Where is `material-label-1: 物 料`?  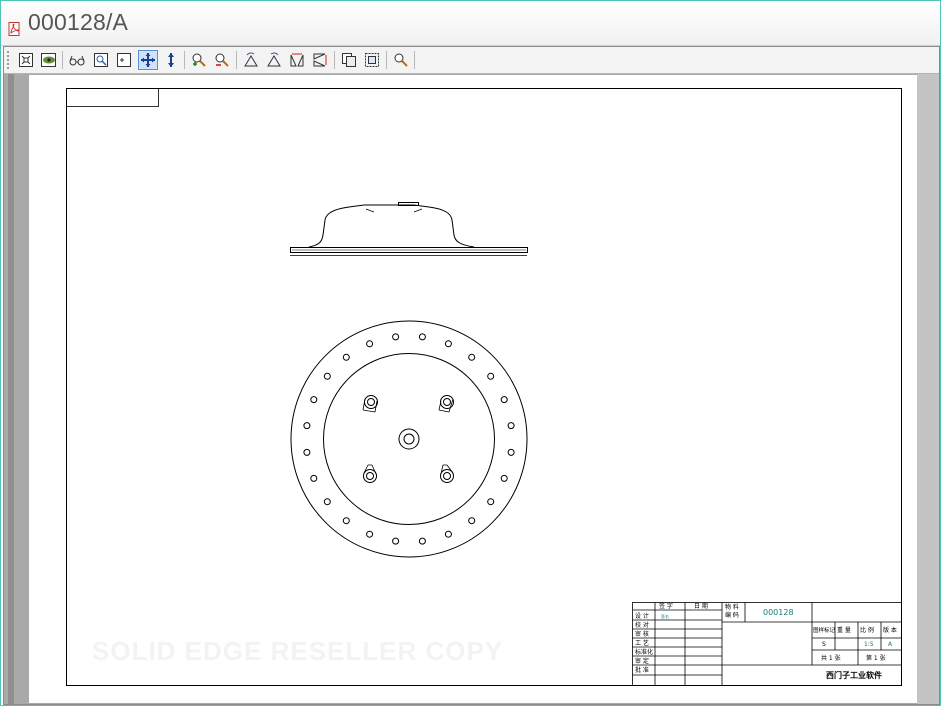
material-label-1: 物 料 is located at coordinates (732, 607).